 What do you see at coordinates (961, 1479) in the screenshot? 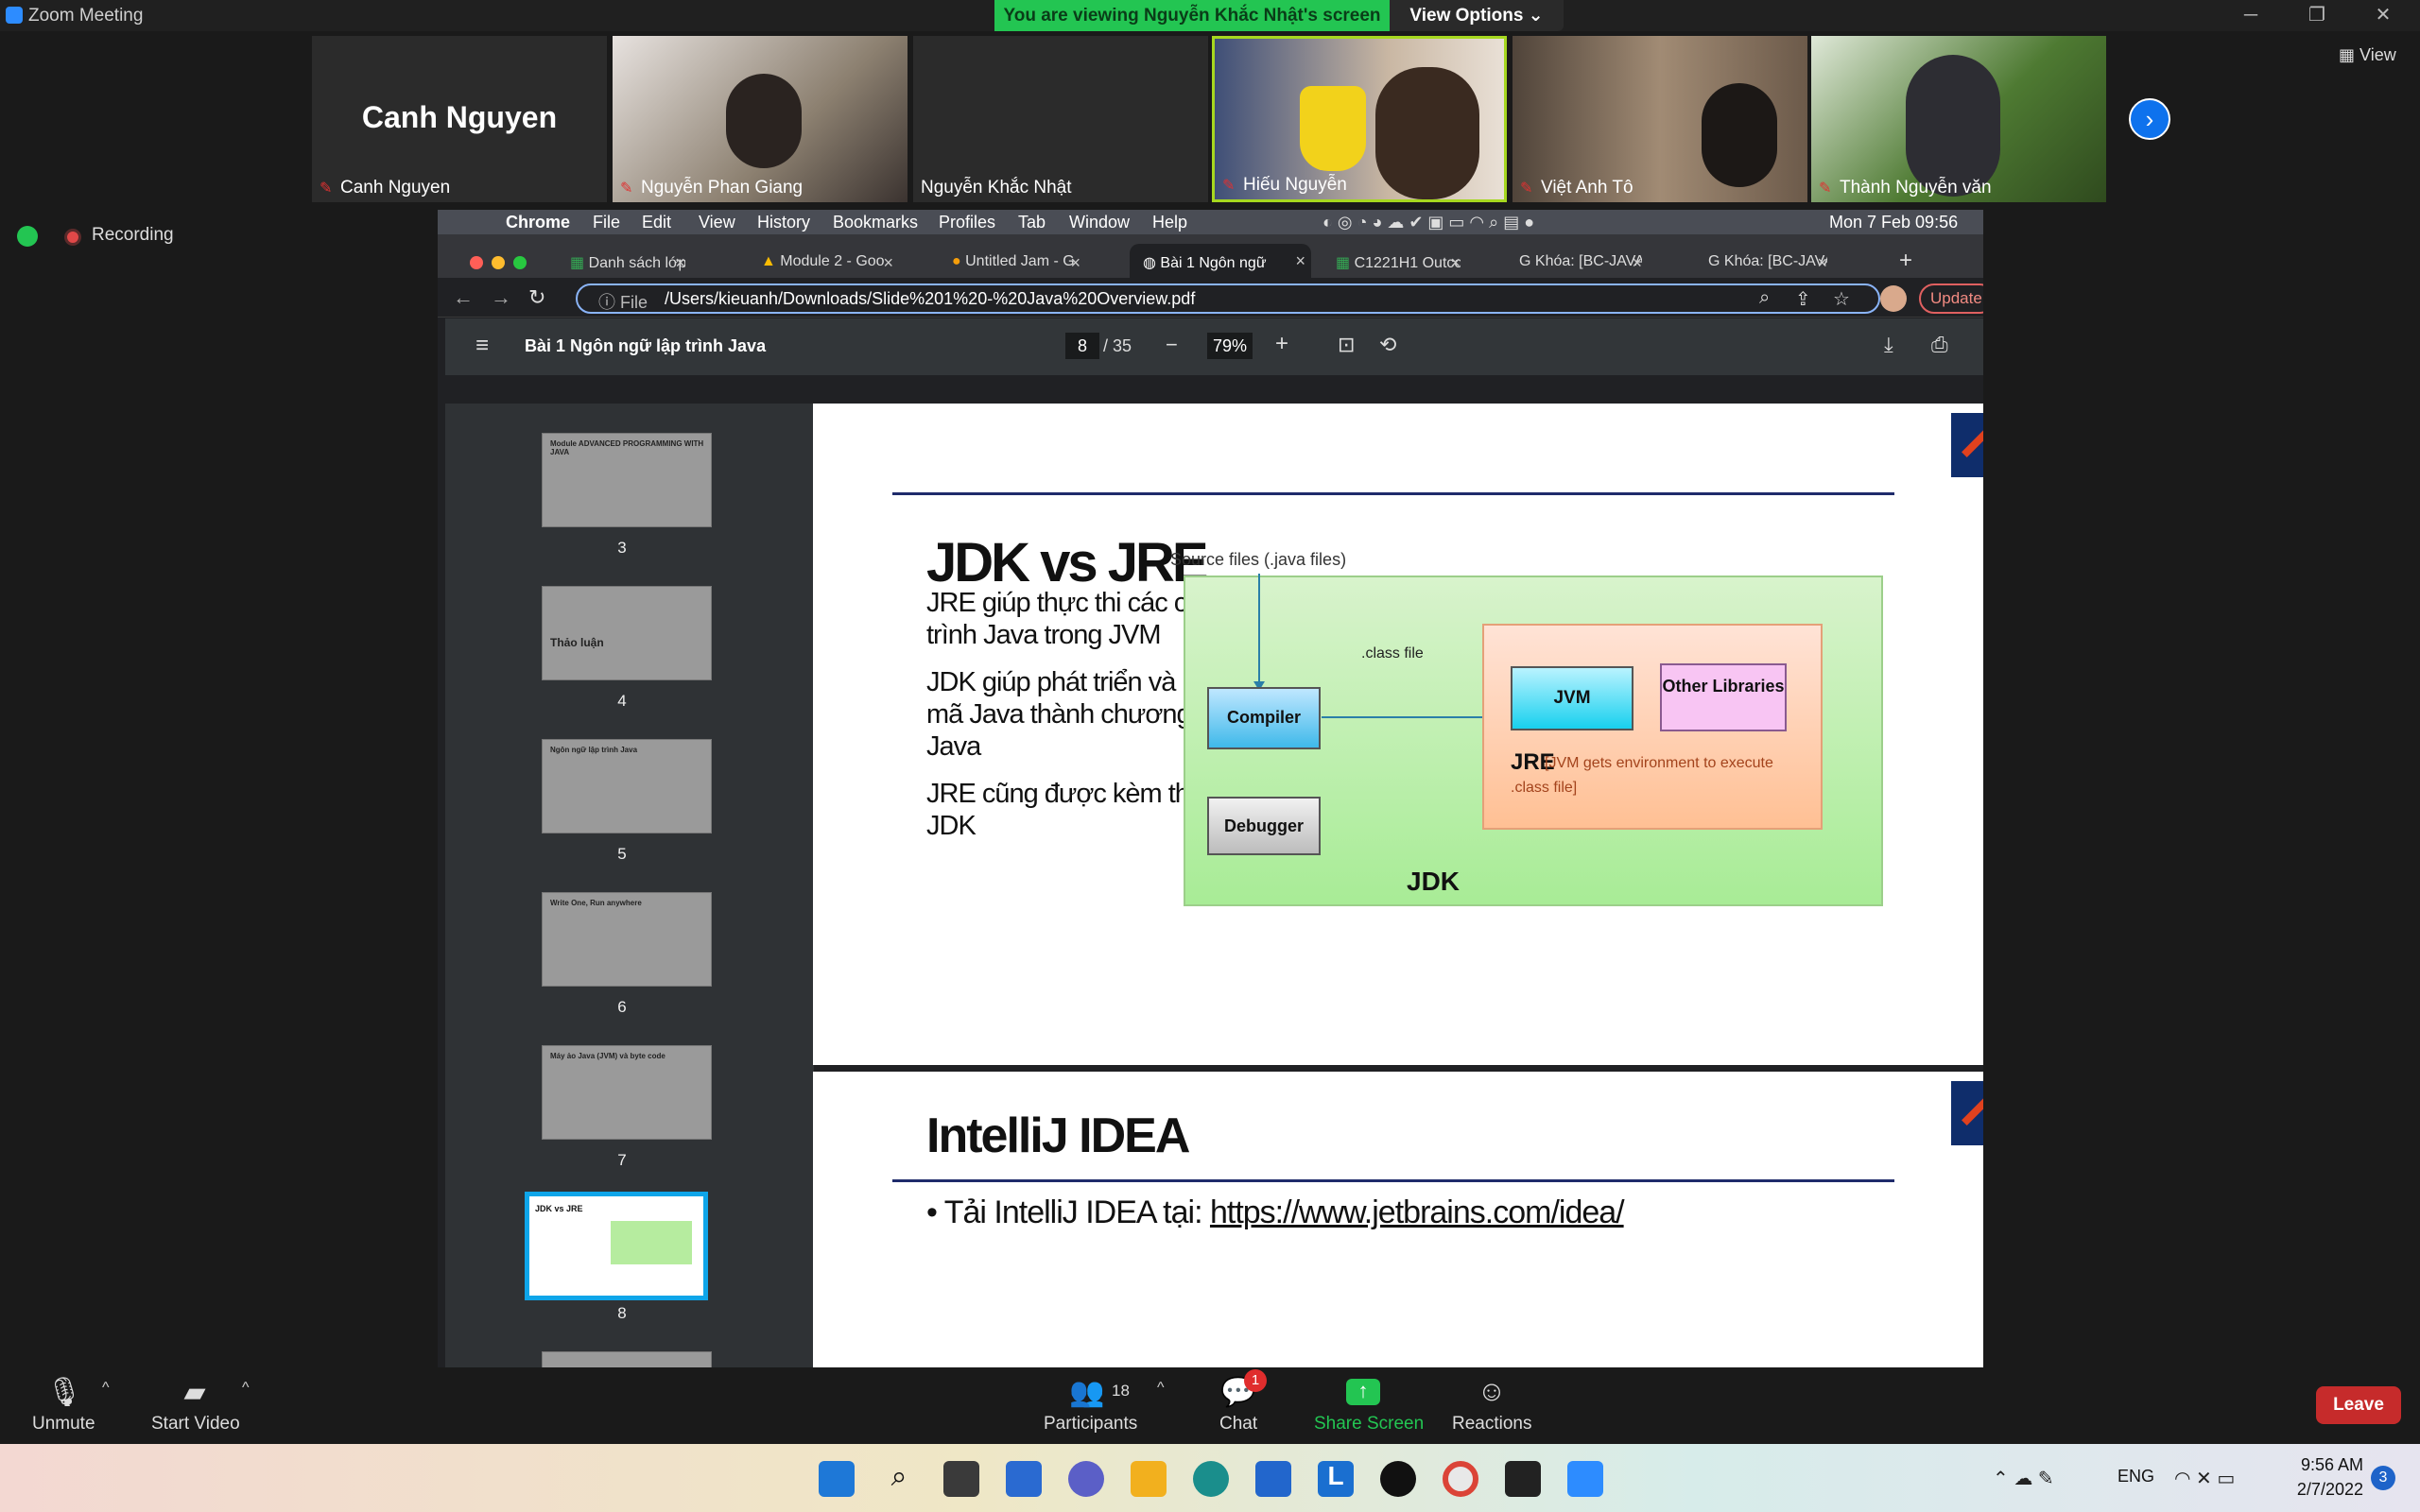
I see `task-view-icon` at bounding box center [961, 1479].